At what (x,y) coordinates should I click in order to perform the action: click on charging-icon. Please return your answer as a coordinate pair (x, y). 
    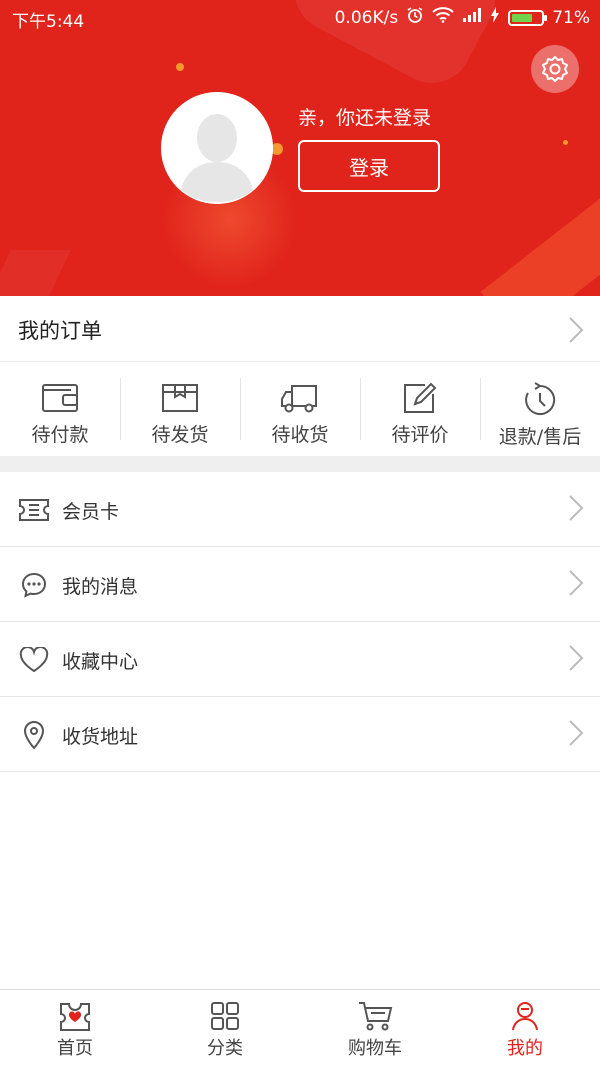
    Looking at the image, I should click on (495, 17).